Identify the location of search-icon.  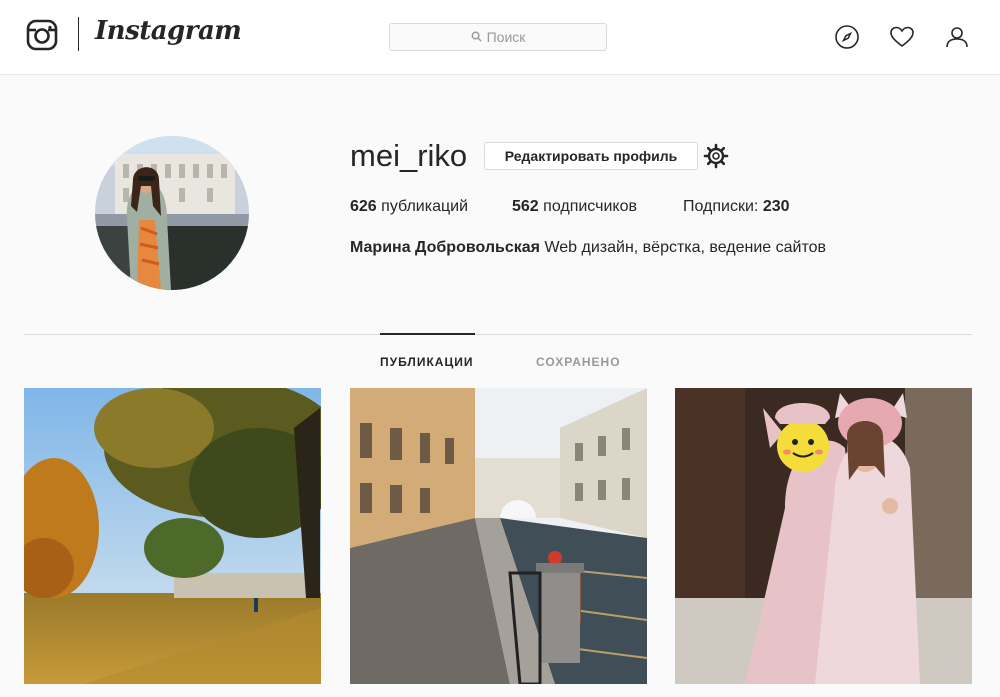
(476, 37).